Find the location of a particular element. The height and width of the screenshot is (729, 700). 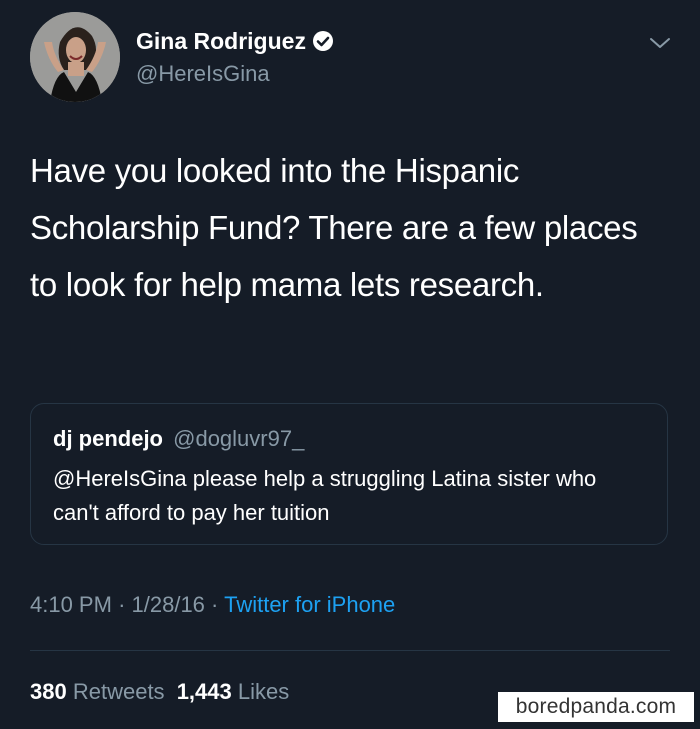

verified-badge-icon is located at coordinates (322, 41).